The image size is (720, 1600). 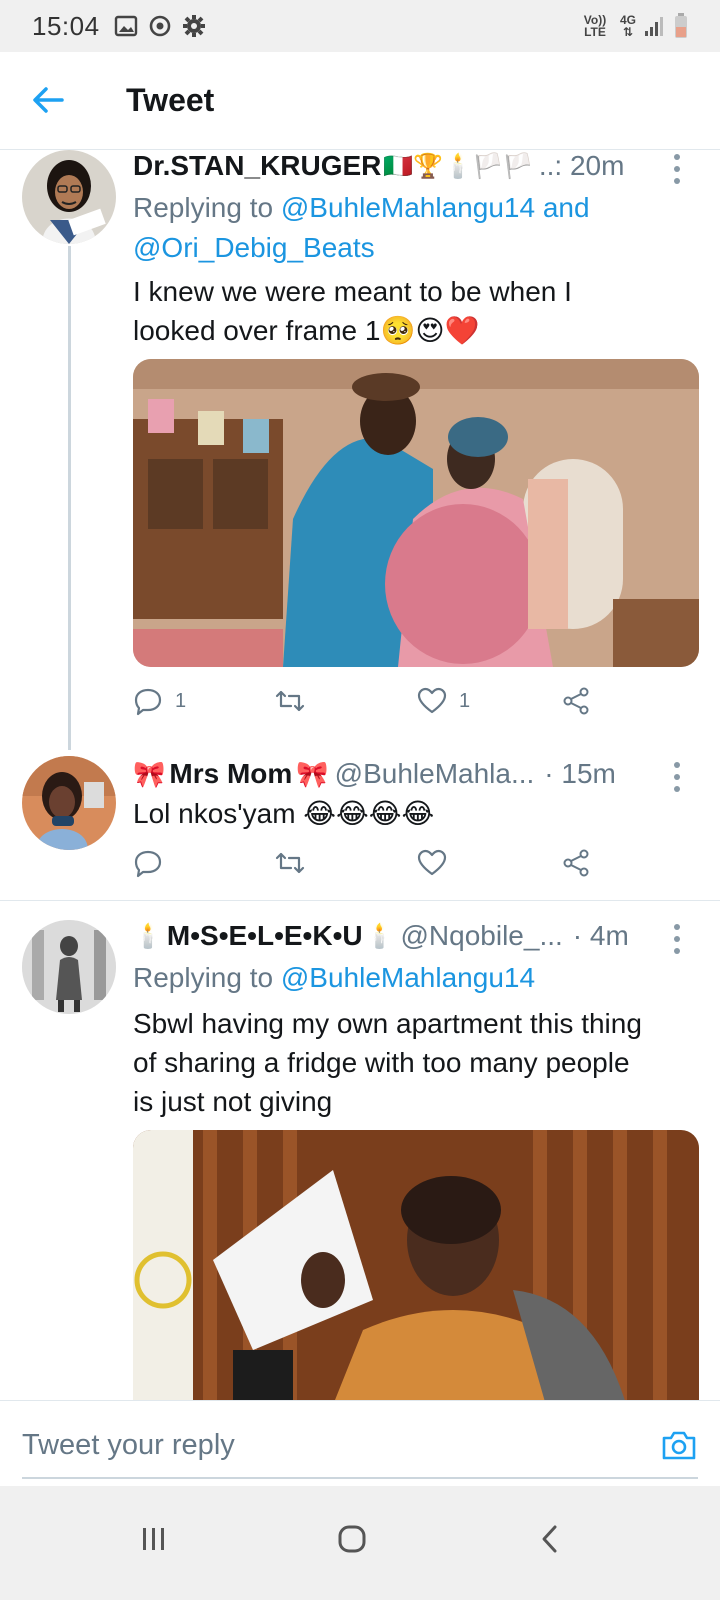 What do you see at coordinates (360, 101) in the screenshot?
I see `top-app-bar: Tweet` at bounding box center [360, 101].